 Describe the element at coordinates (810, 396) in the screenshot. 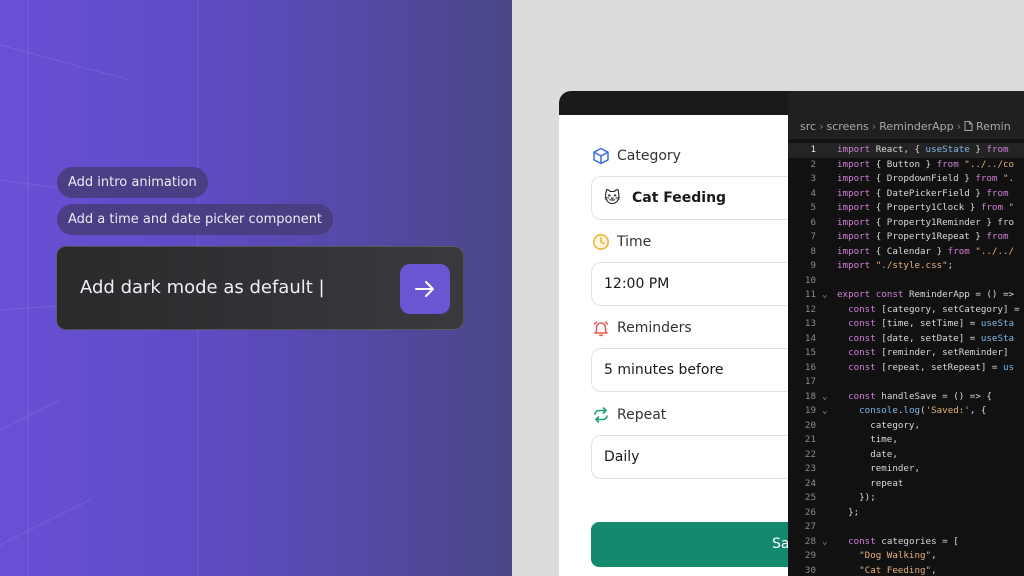

I see `line-number: 18` at that location.